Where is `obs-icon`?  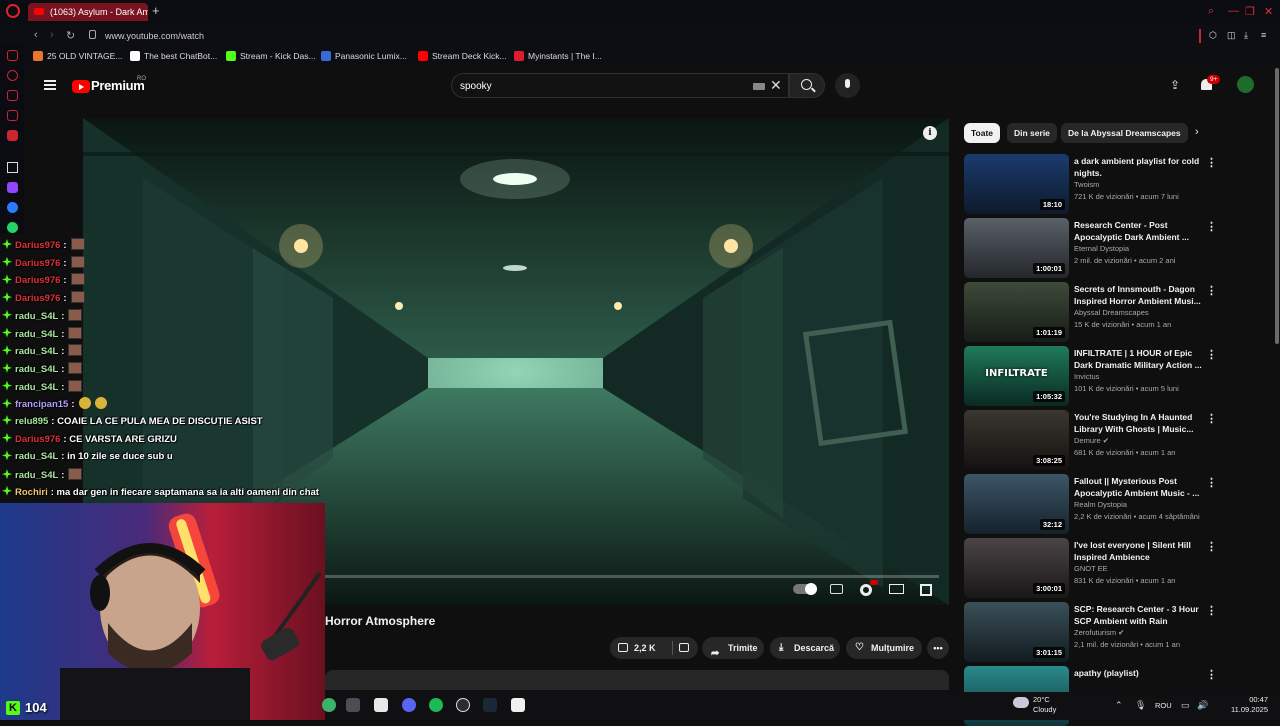
obs-icon is located at coordinates (463, 705).